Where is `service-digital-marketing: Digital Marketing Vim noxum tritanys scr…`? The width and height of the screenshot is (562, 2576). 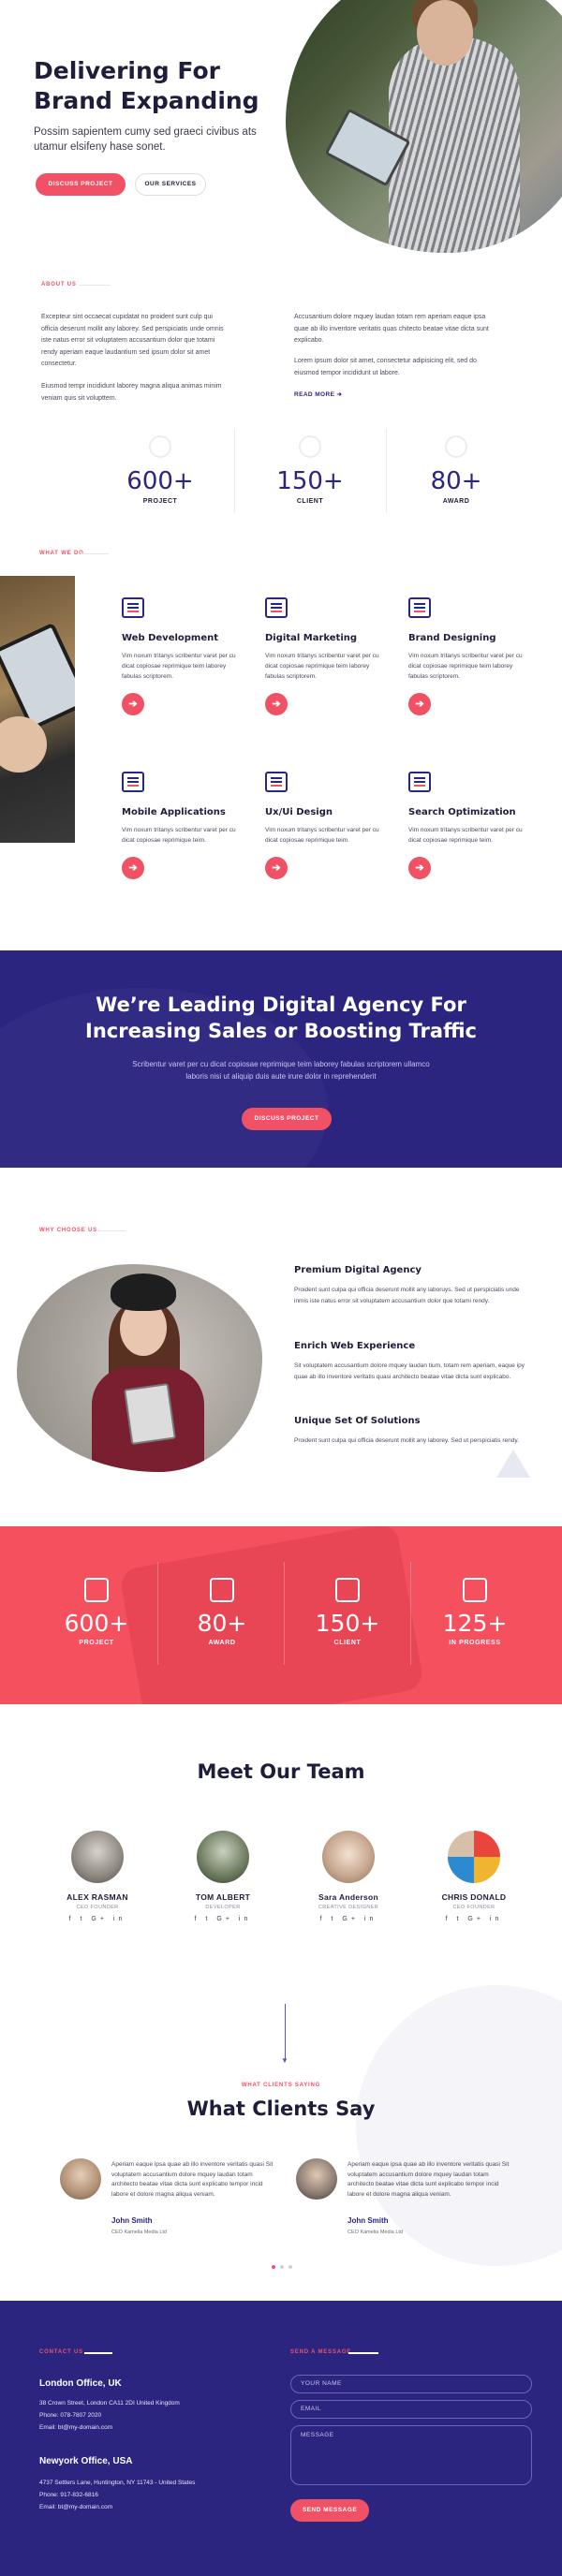 service-digital-marketing: Digital Marketing Vim noxum tritanys scr… is located at coordinates (326, 656).